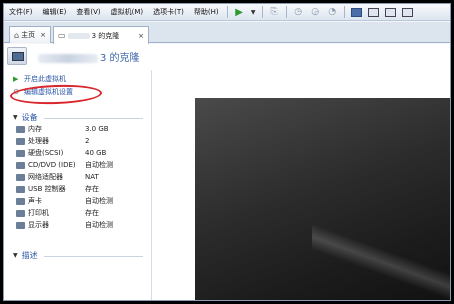  Describe the element at coordinates (25, 255) in the screenshot. I see `description-section-header: ▼ 描述` at that location.